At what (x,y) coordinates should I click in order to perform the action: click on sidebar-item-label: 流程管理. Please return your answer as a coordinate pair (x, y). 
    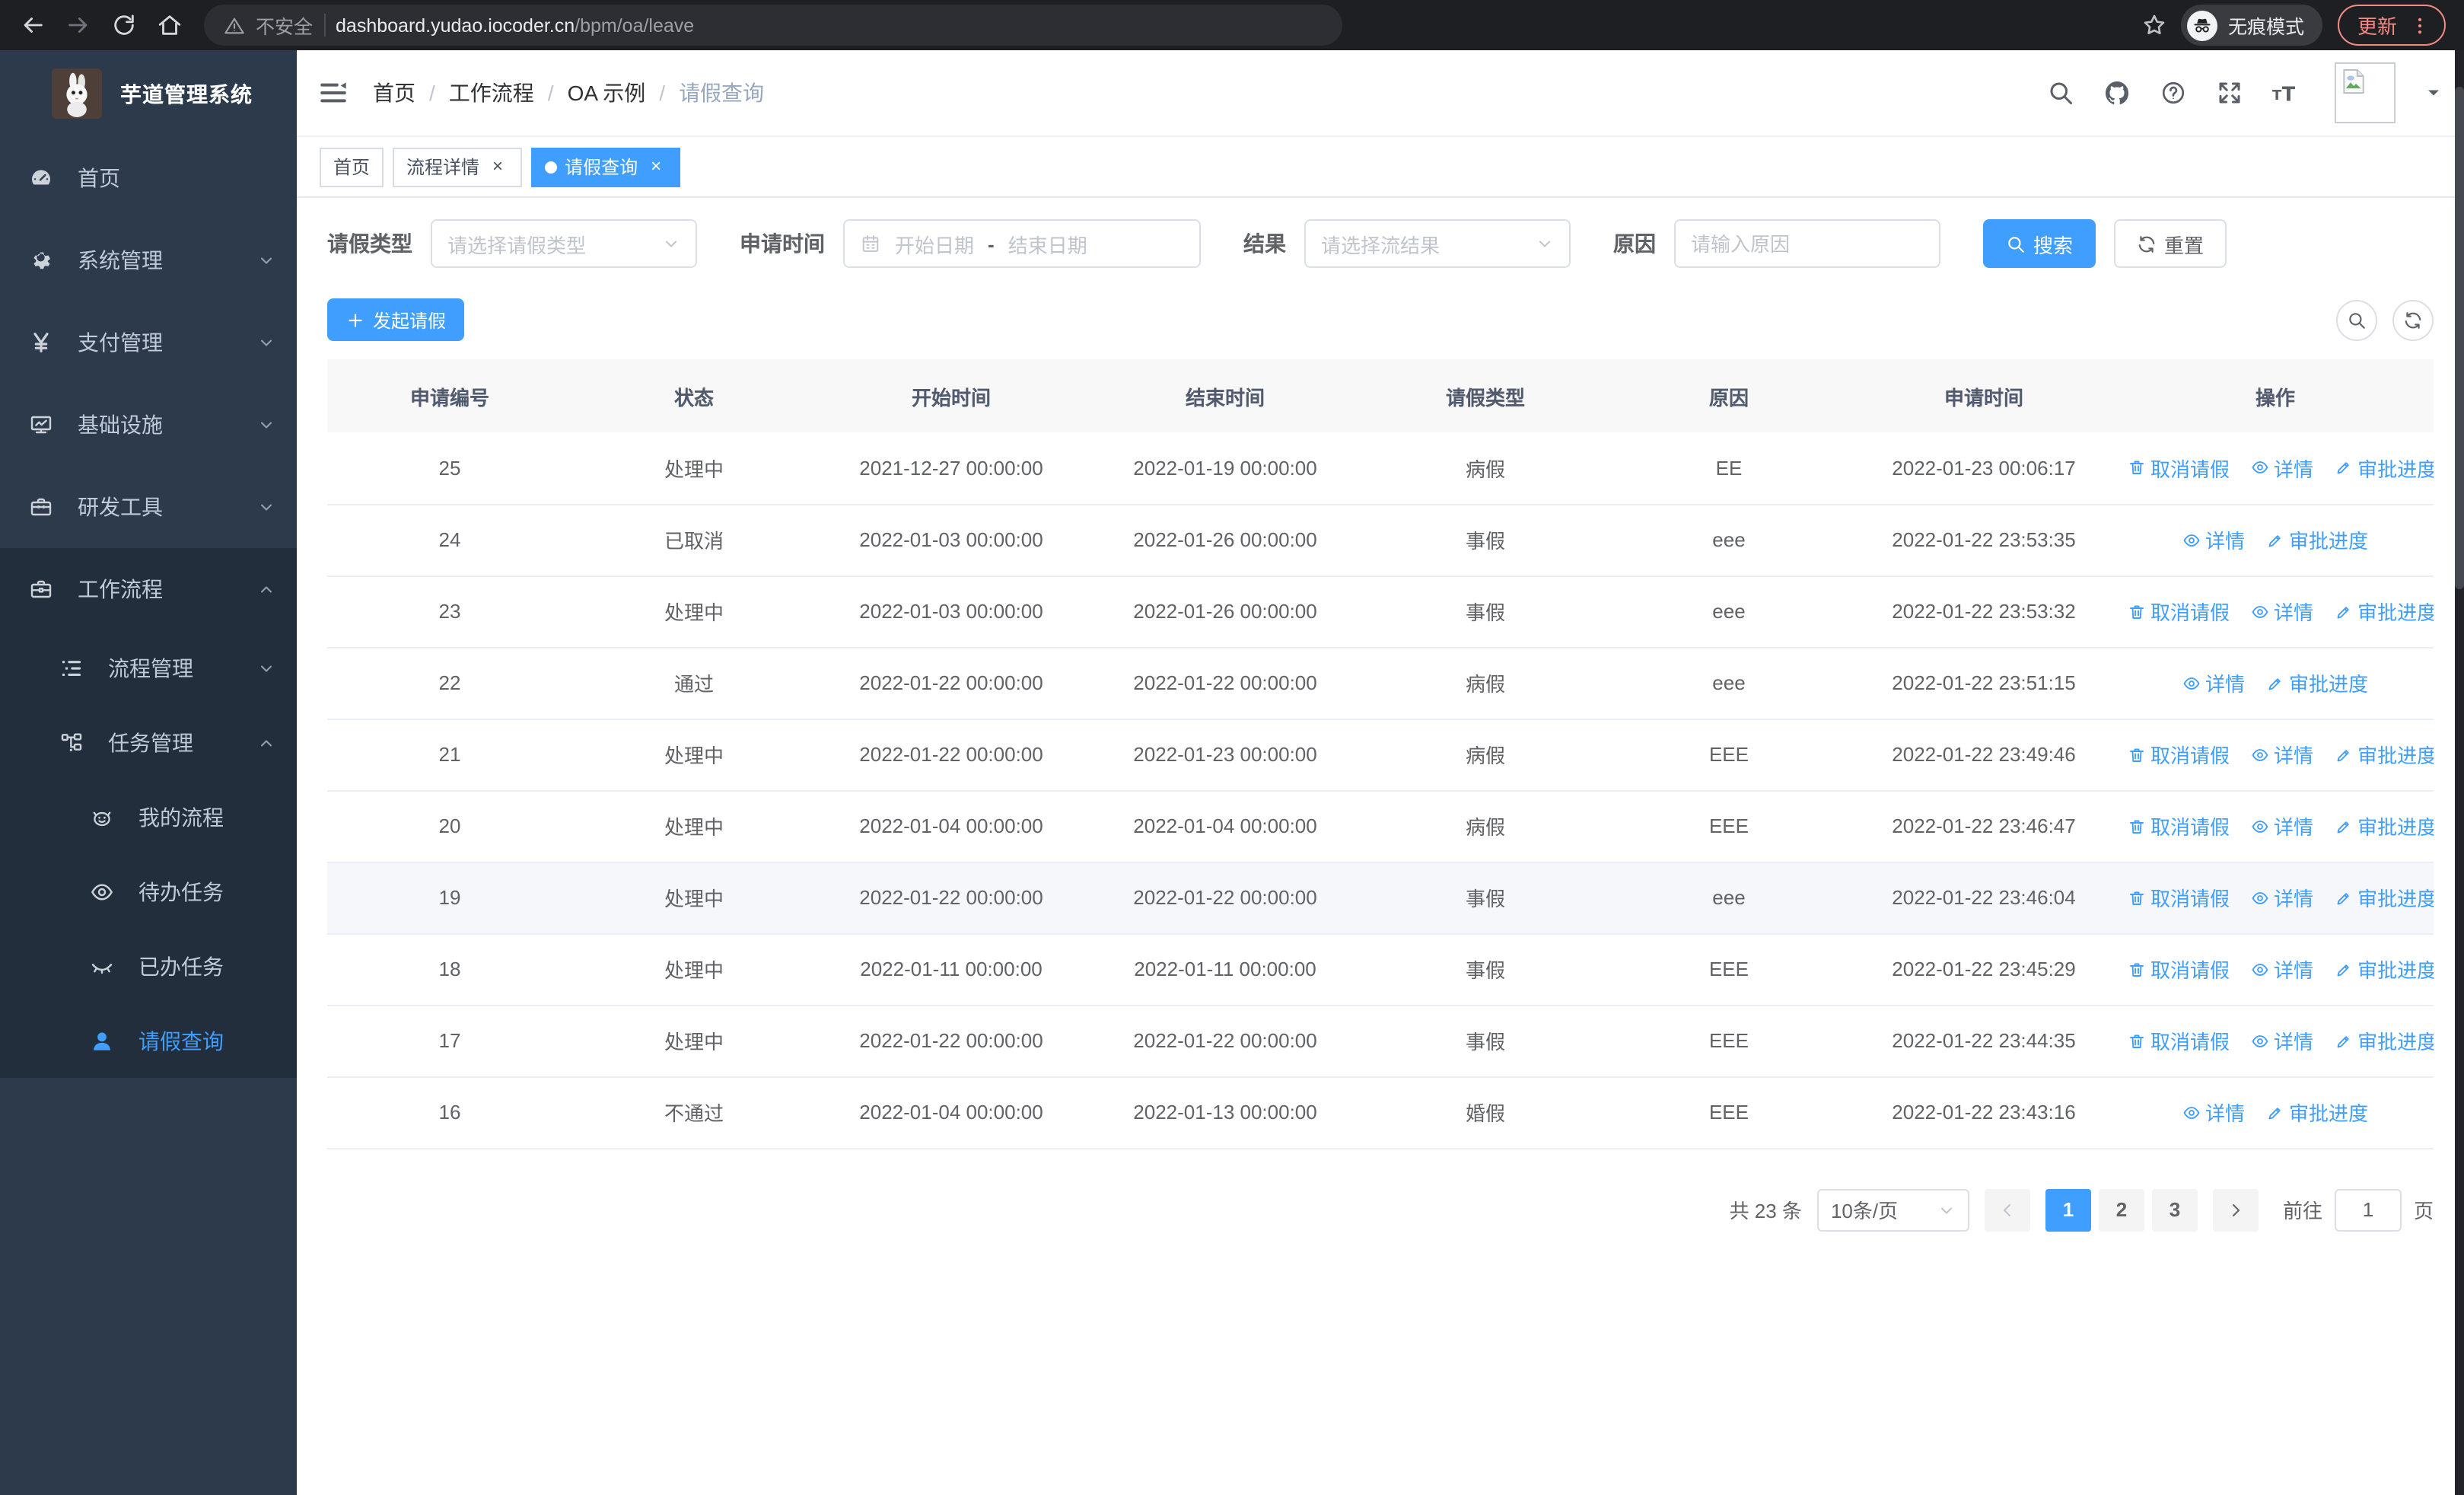
    Looking at the image, I should click on (150, 667).